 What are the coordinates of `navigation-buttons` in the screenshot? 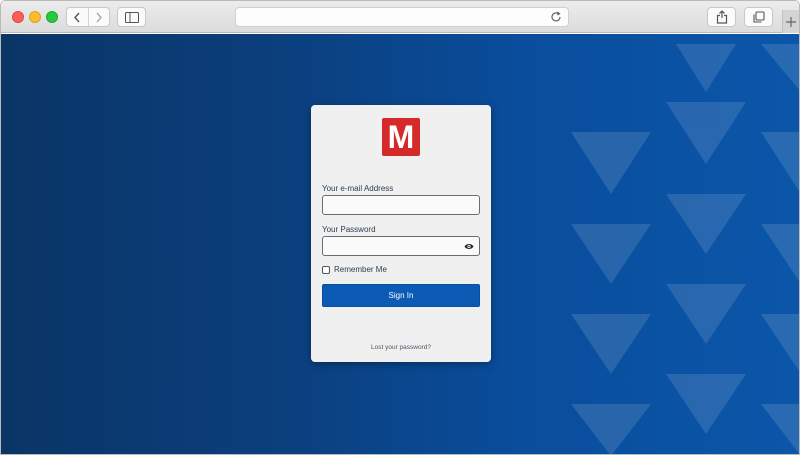 It's located at (88, 17).